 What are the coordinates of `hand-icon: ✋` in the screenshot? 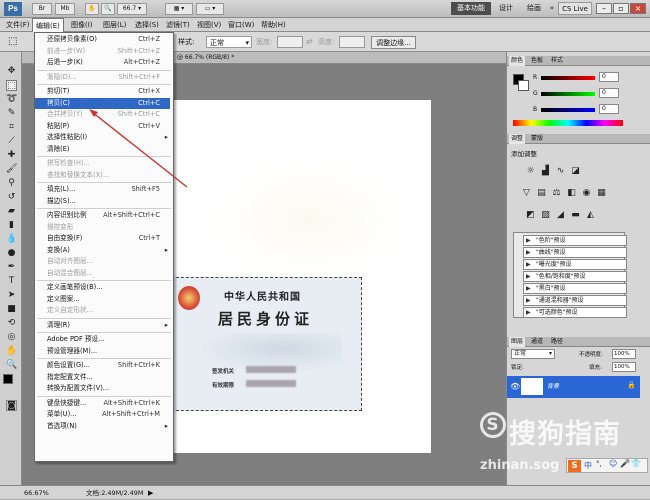 It's located at (11, 351).